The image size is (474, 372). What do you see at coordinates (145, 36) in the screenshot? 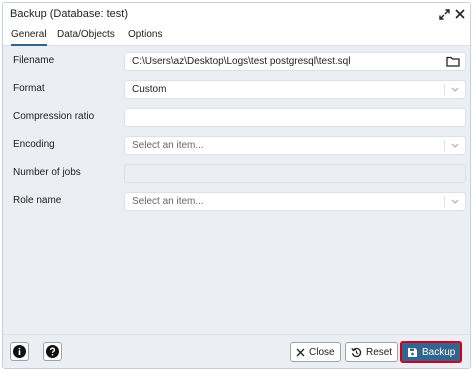
I see `tab-options: Options` at bounding box center [145, 36].